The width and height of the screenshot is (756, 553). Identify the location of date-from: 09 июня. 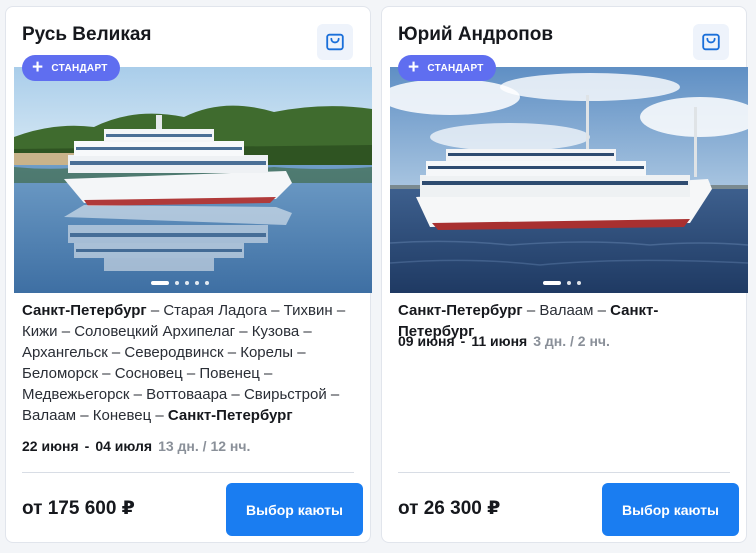
(426, 341).